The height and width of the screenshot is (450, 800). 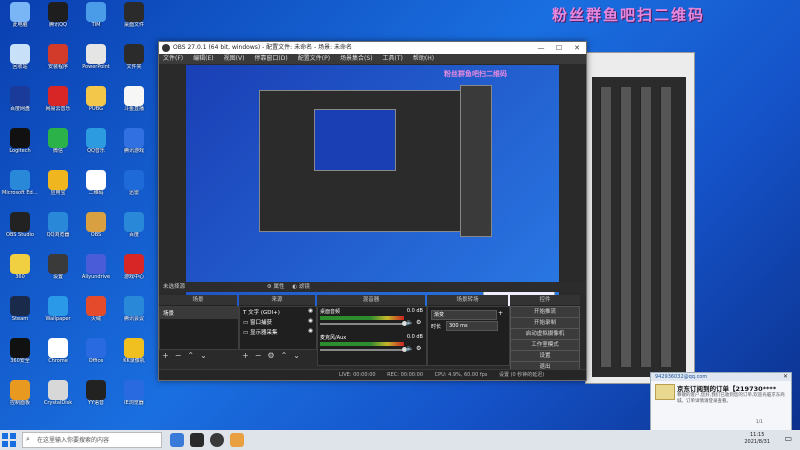 I want to click on desktop-icon: 迅雷, so click(x=134, y=190).